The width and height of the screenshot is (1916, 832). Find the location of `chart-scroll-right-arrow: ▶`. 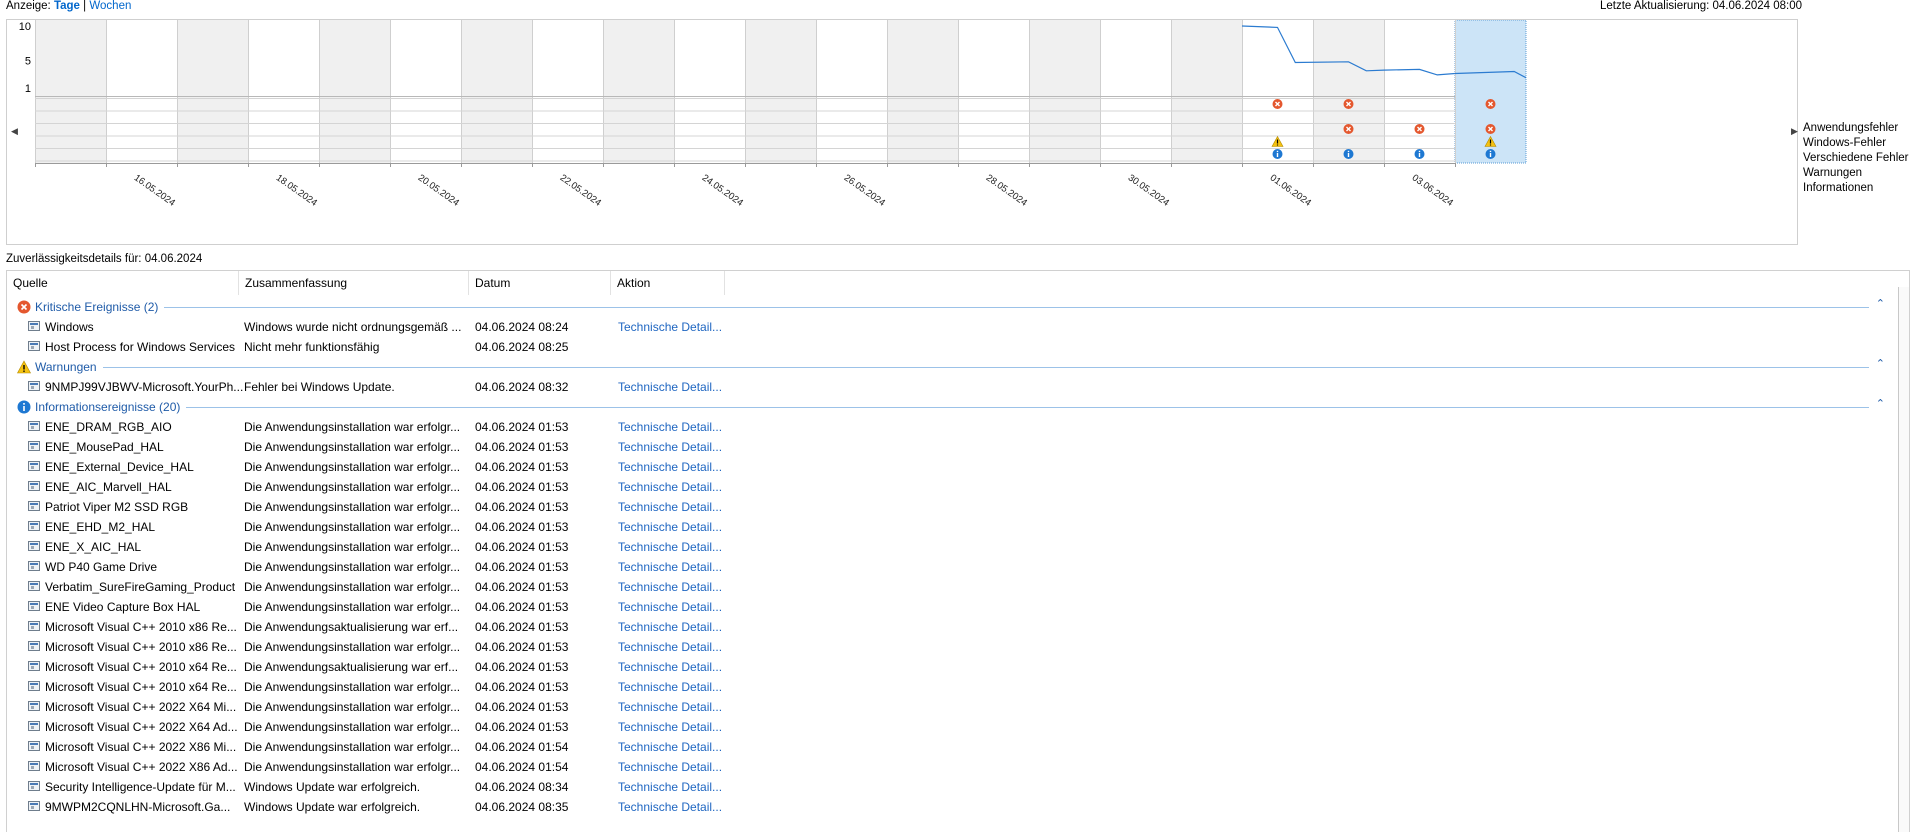

chart-scroll-right-arrow: ▶ is located at coordinates (1794, 131).